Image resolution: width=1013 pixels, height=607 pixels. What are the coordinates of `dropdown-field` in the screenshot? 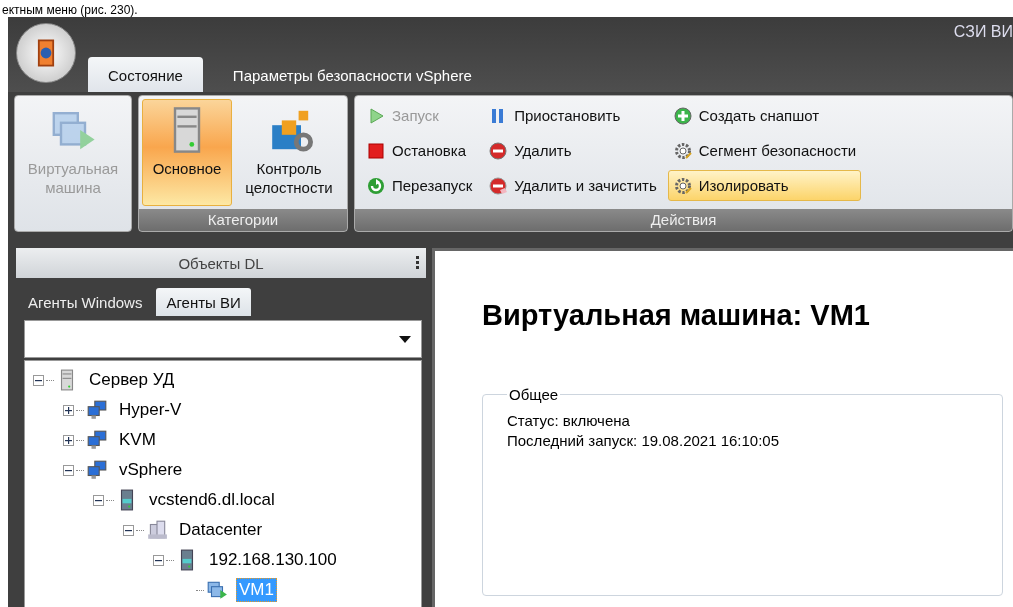 It's located at (223, 339).